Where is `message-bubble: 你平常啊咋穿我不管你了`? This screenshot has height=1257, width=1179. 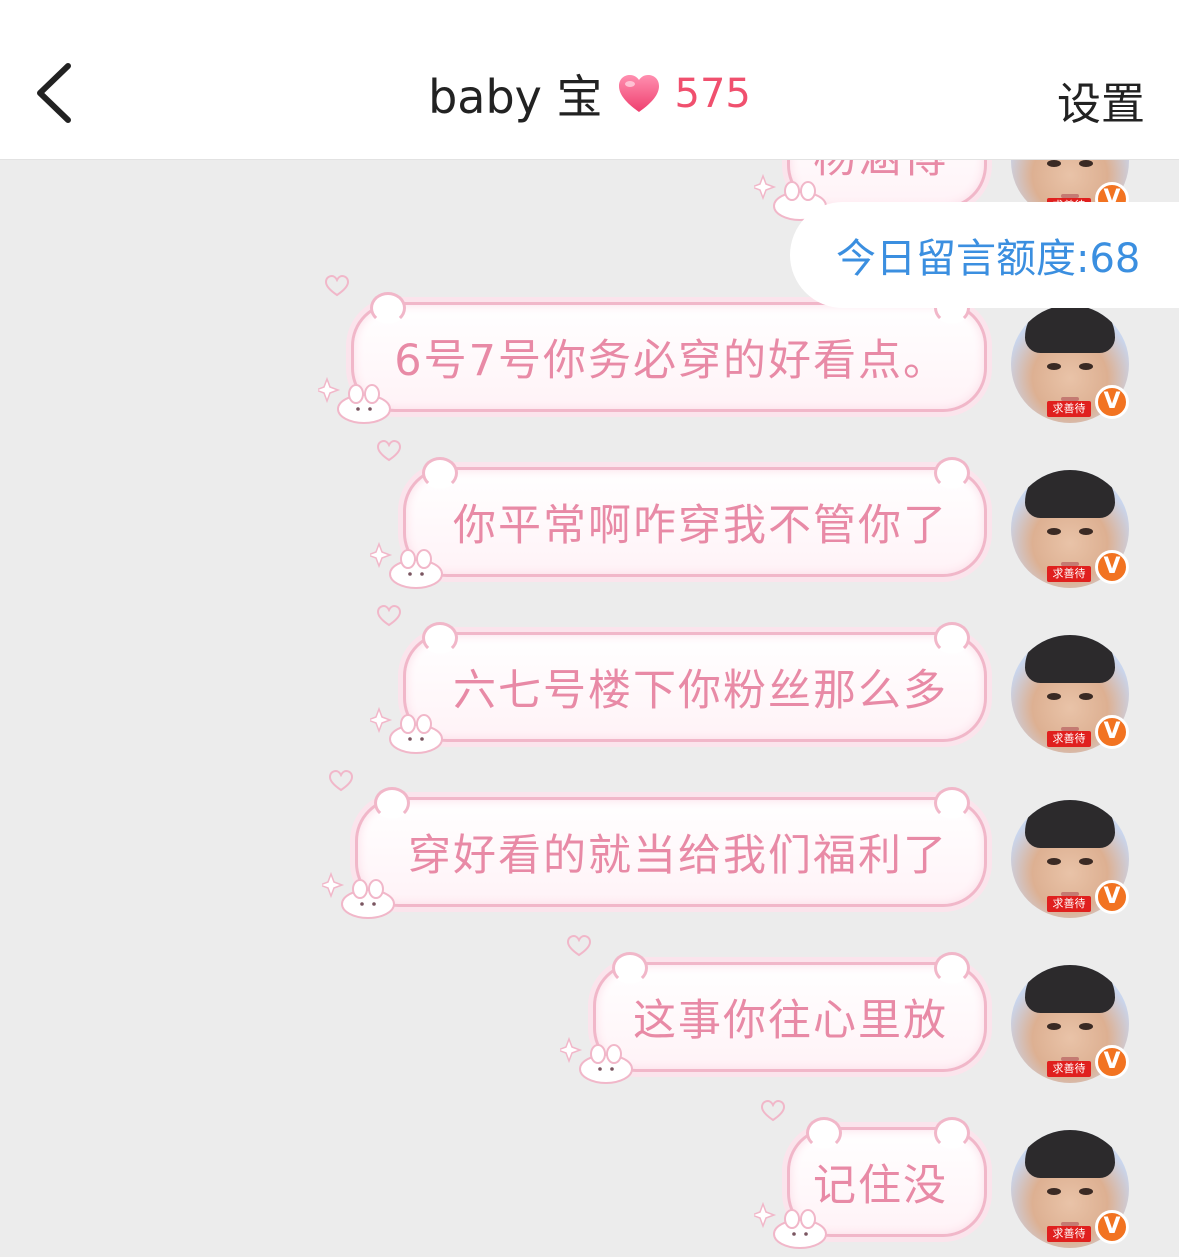 message-bubble: 你平常啊咋穿我不管你了 is located at coordinates (678, 514).